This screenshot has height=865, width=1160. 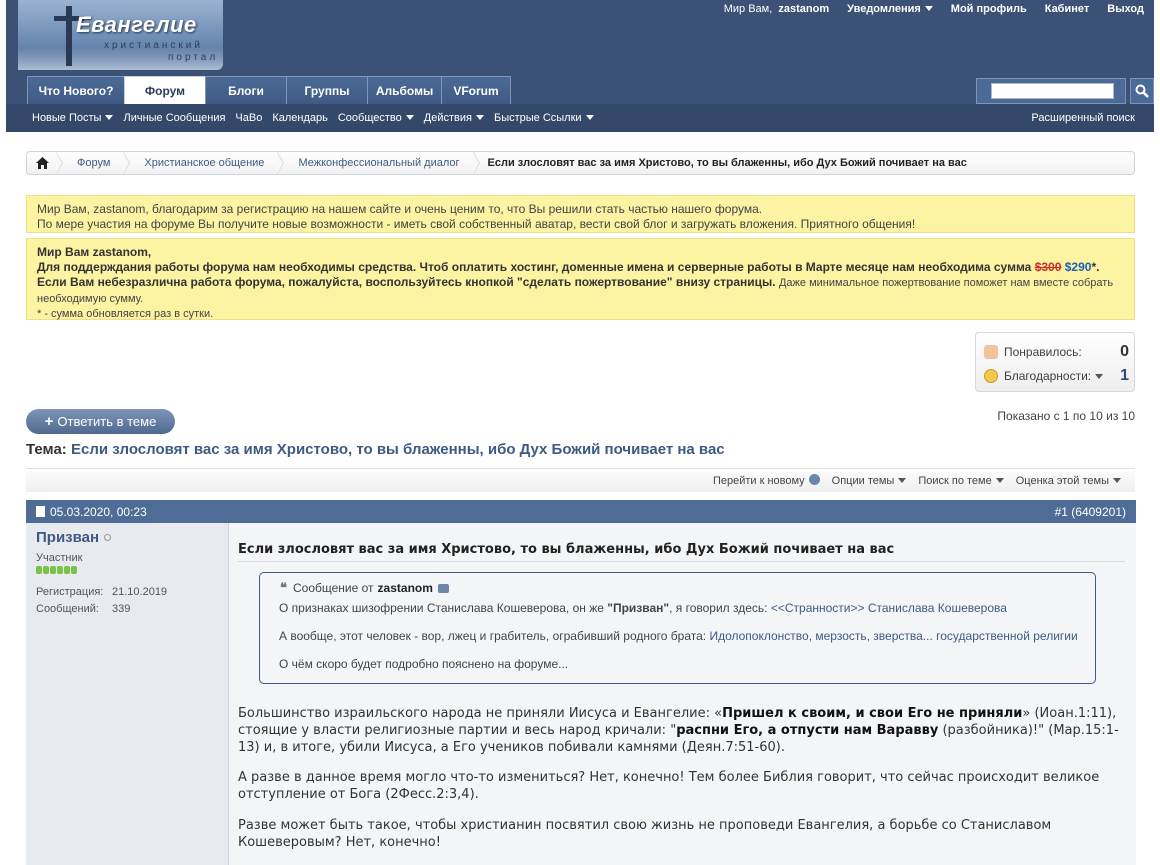 I want to click on welcome-text: Мир Вам, zastanom, so click(x=776, y=9).